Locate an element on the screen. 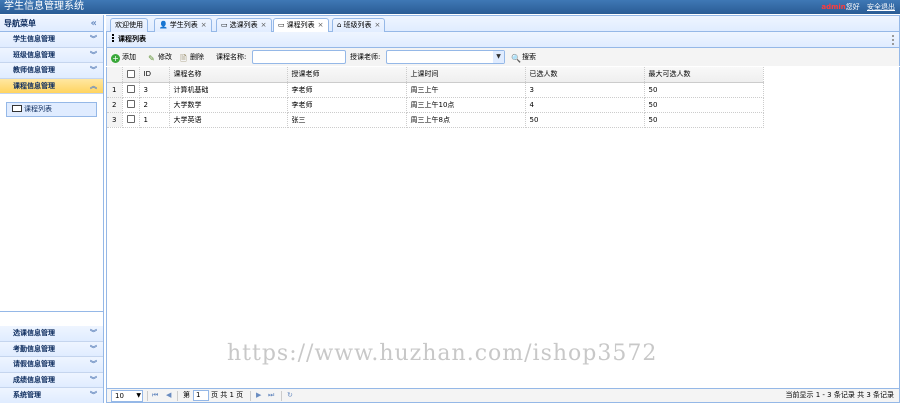 The height and width of the screenshot is (403, 900). column-header-course-name: 课程名称 is located at coordinates (228, 75).